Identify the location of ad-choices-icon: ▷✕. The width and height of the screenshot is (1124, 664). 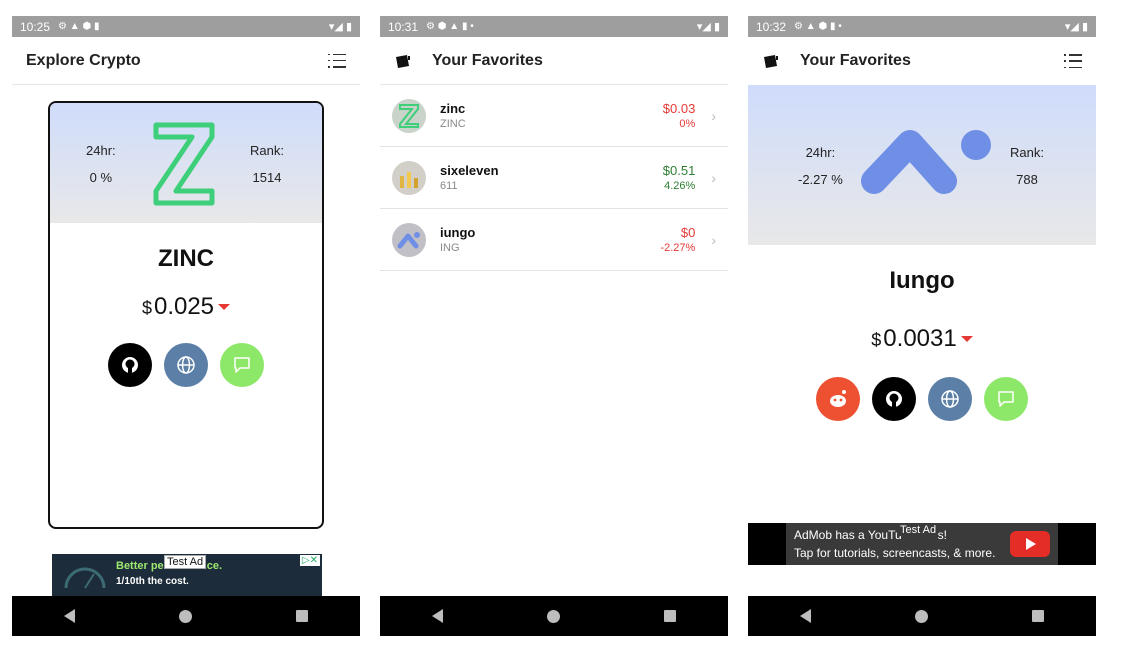
(309, 560).